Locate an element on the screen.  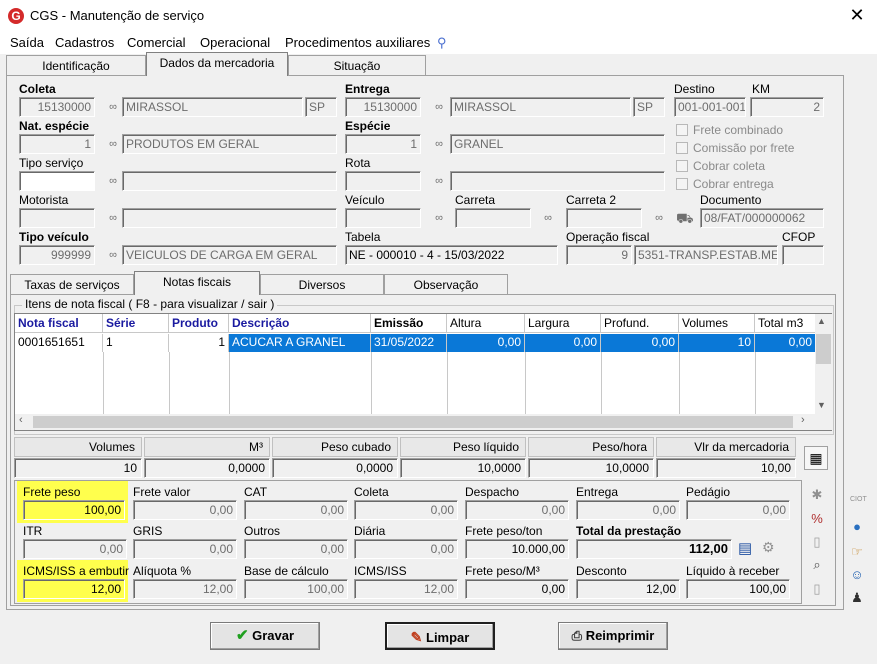
col-nota-fiscal: Nota fiscal is located at coordinates (59, 323).